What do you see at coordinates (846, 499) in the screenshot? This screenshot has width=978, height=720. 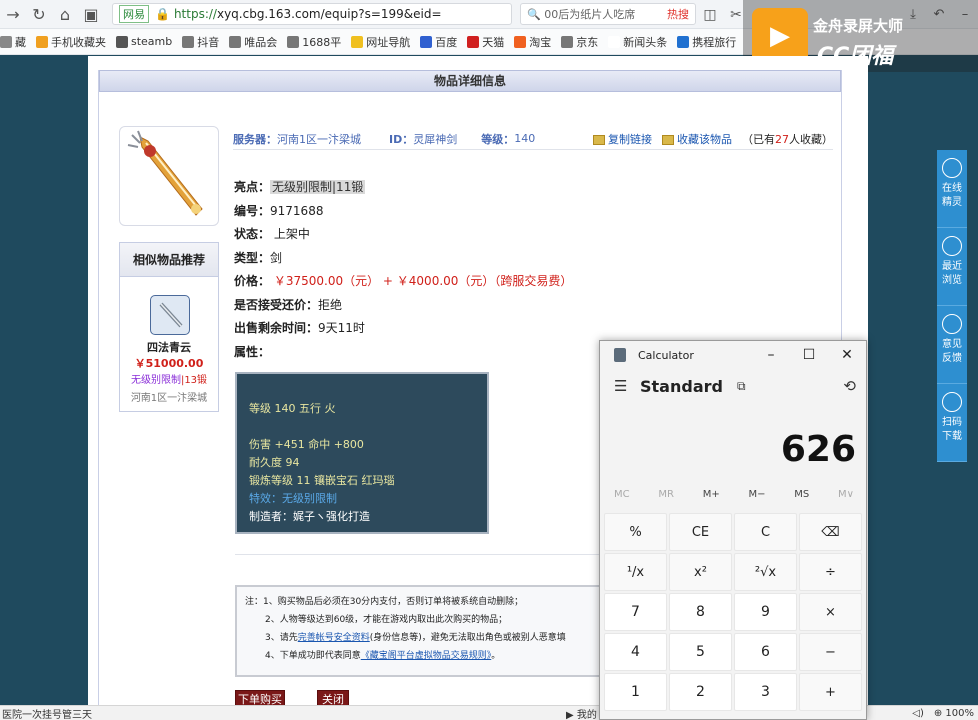 I see `memory-button: M∨` at bounding box center [846, 499].